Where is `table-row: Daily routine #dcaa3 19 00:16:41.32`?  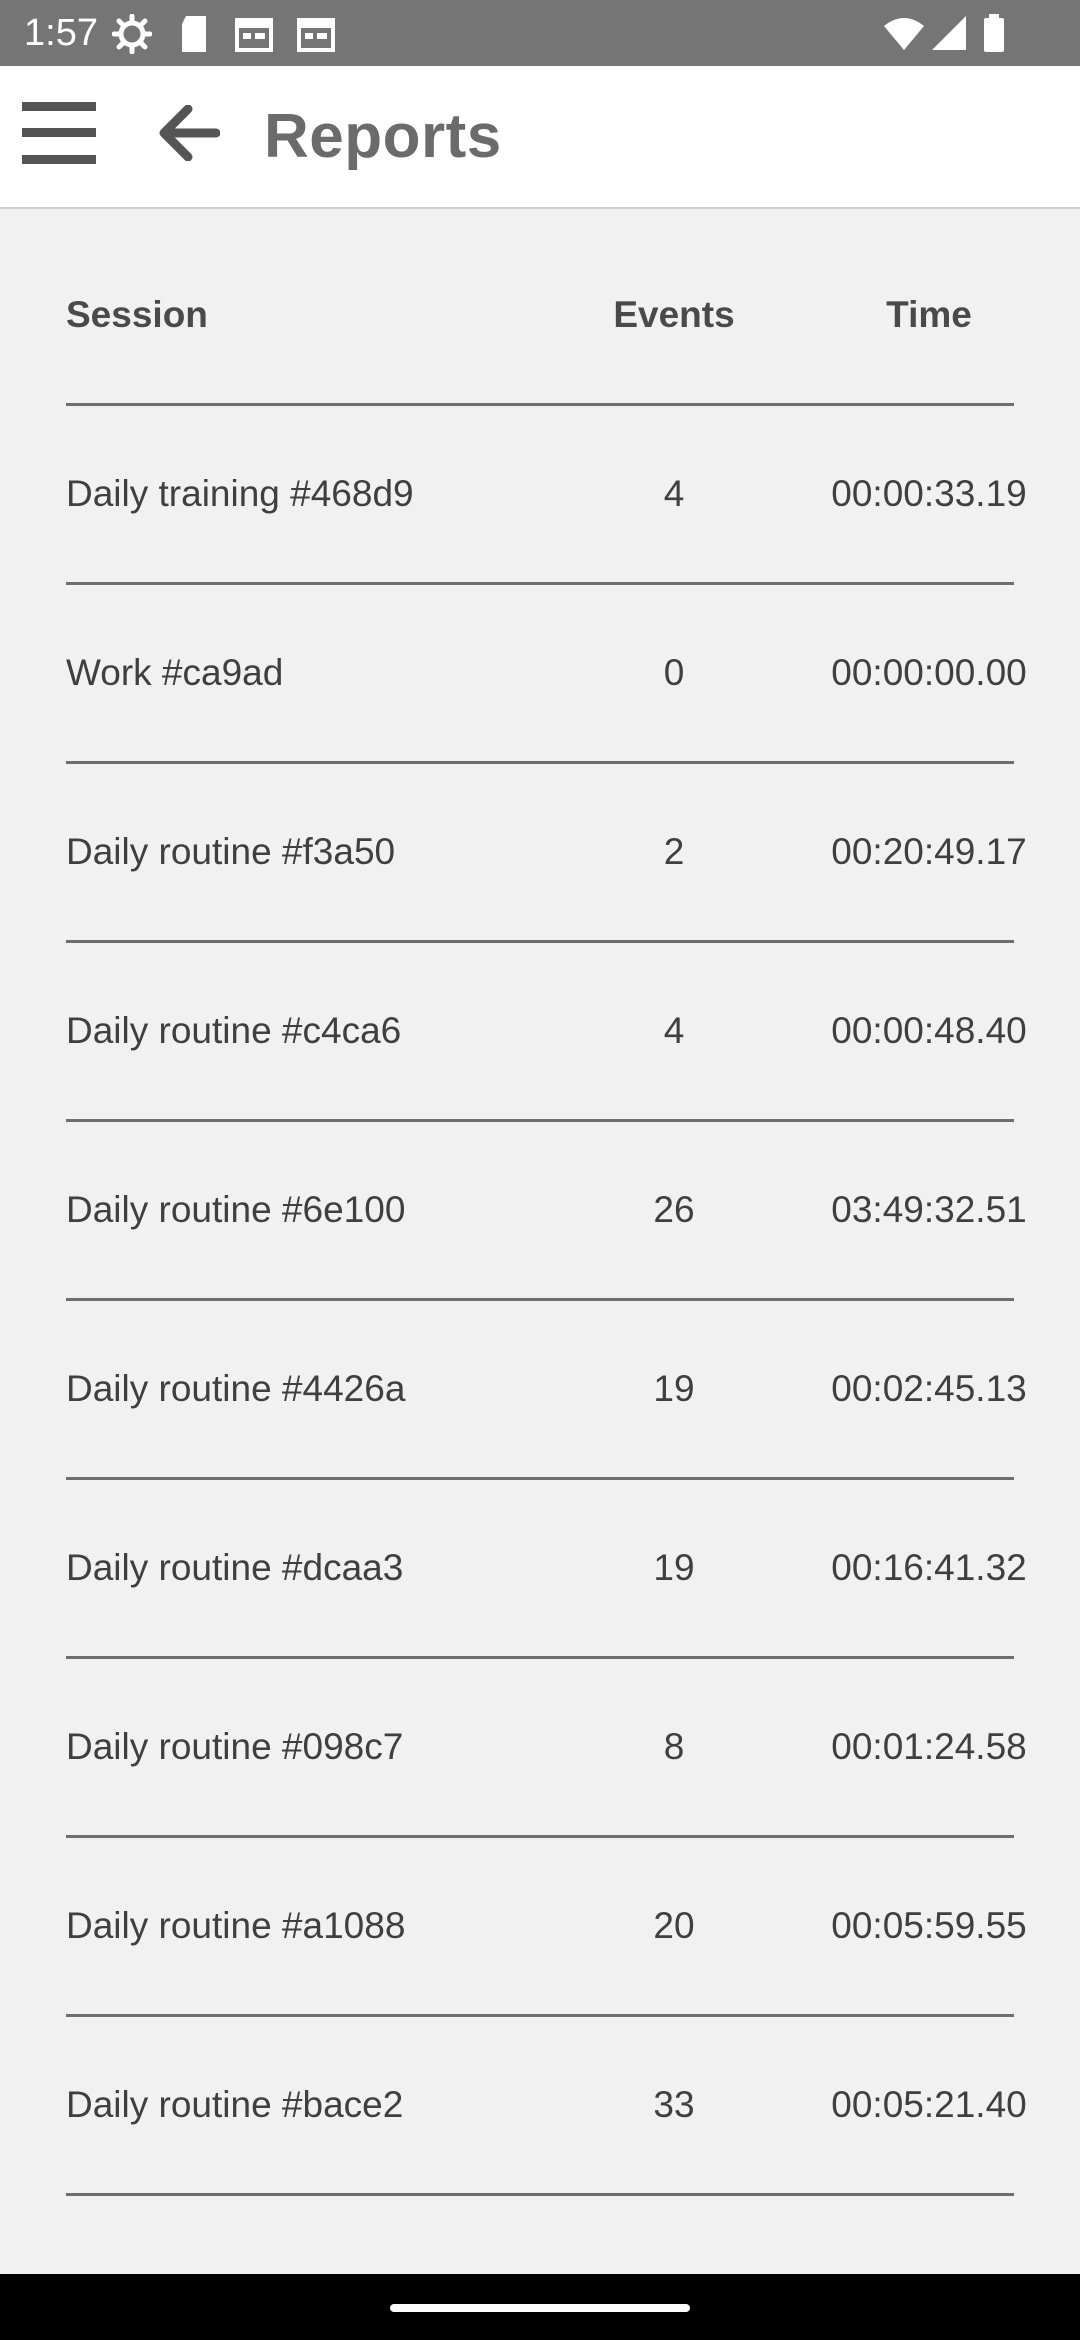
table-row: Daily routine #dcaa3 19 00:16:41.32 is located at coordinates (546, 1569).